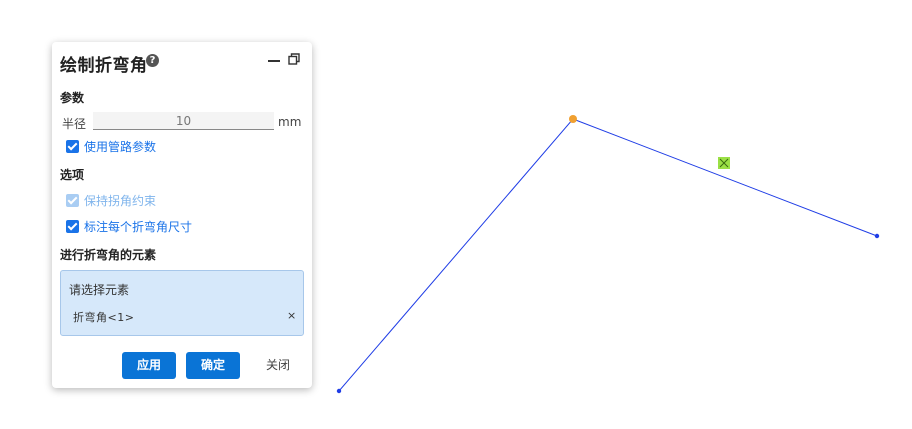 This screenshot has height=429, width=912. I want to click on corner-vertex, so click(573, 119).